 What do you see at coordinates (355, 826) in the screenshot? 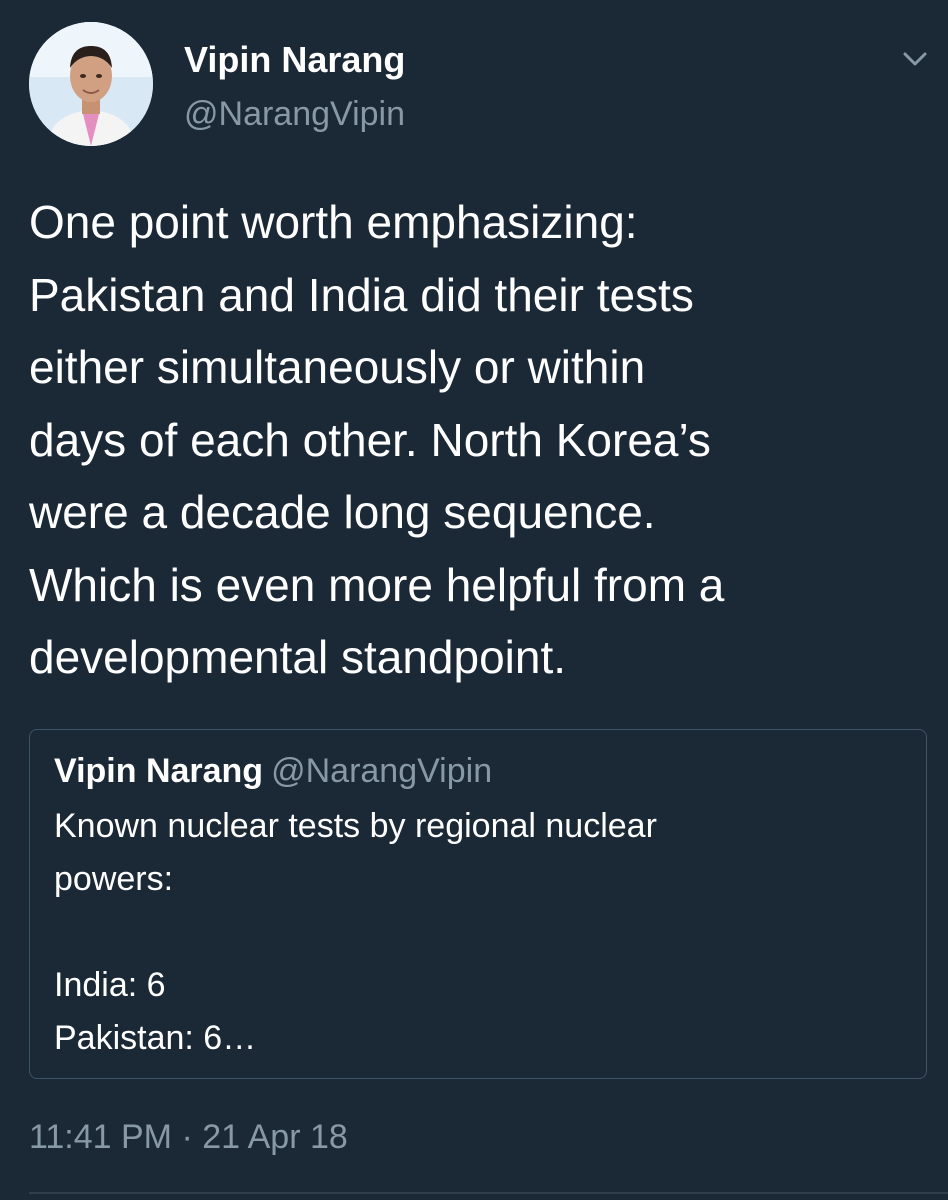
I see `quoted-text-line: Known nuclear tests by regional nuclear` at bounding box center [355, 826].